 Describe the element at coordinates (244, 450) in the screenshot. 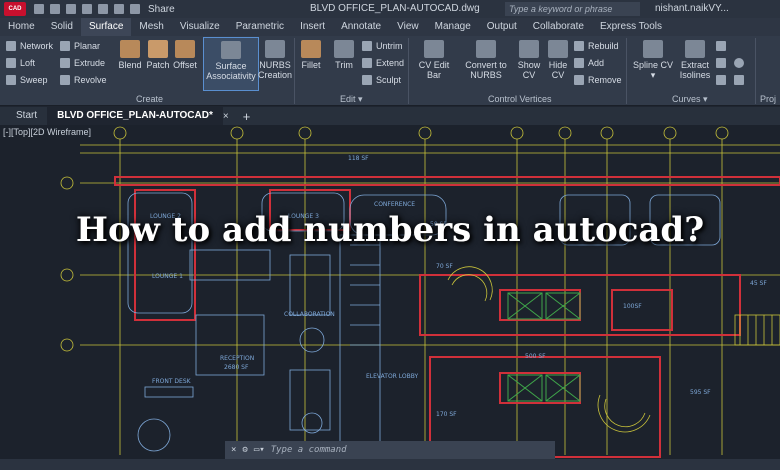

I see `customize-icon: ⚙` at that location.